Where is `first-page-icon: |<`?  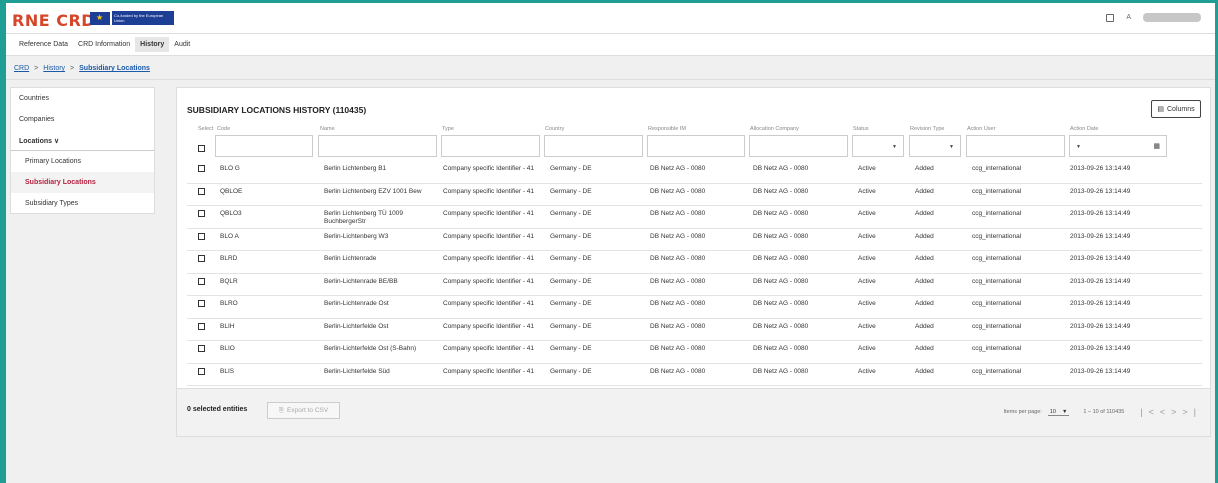 first-page-icon: |< is located at coordinates (1150, 412).